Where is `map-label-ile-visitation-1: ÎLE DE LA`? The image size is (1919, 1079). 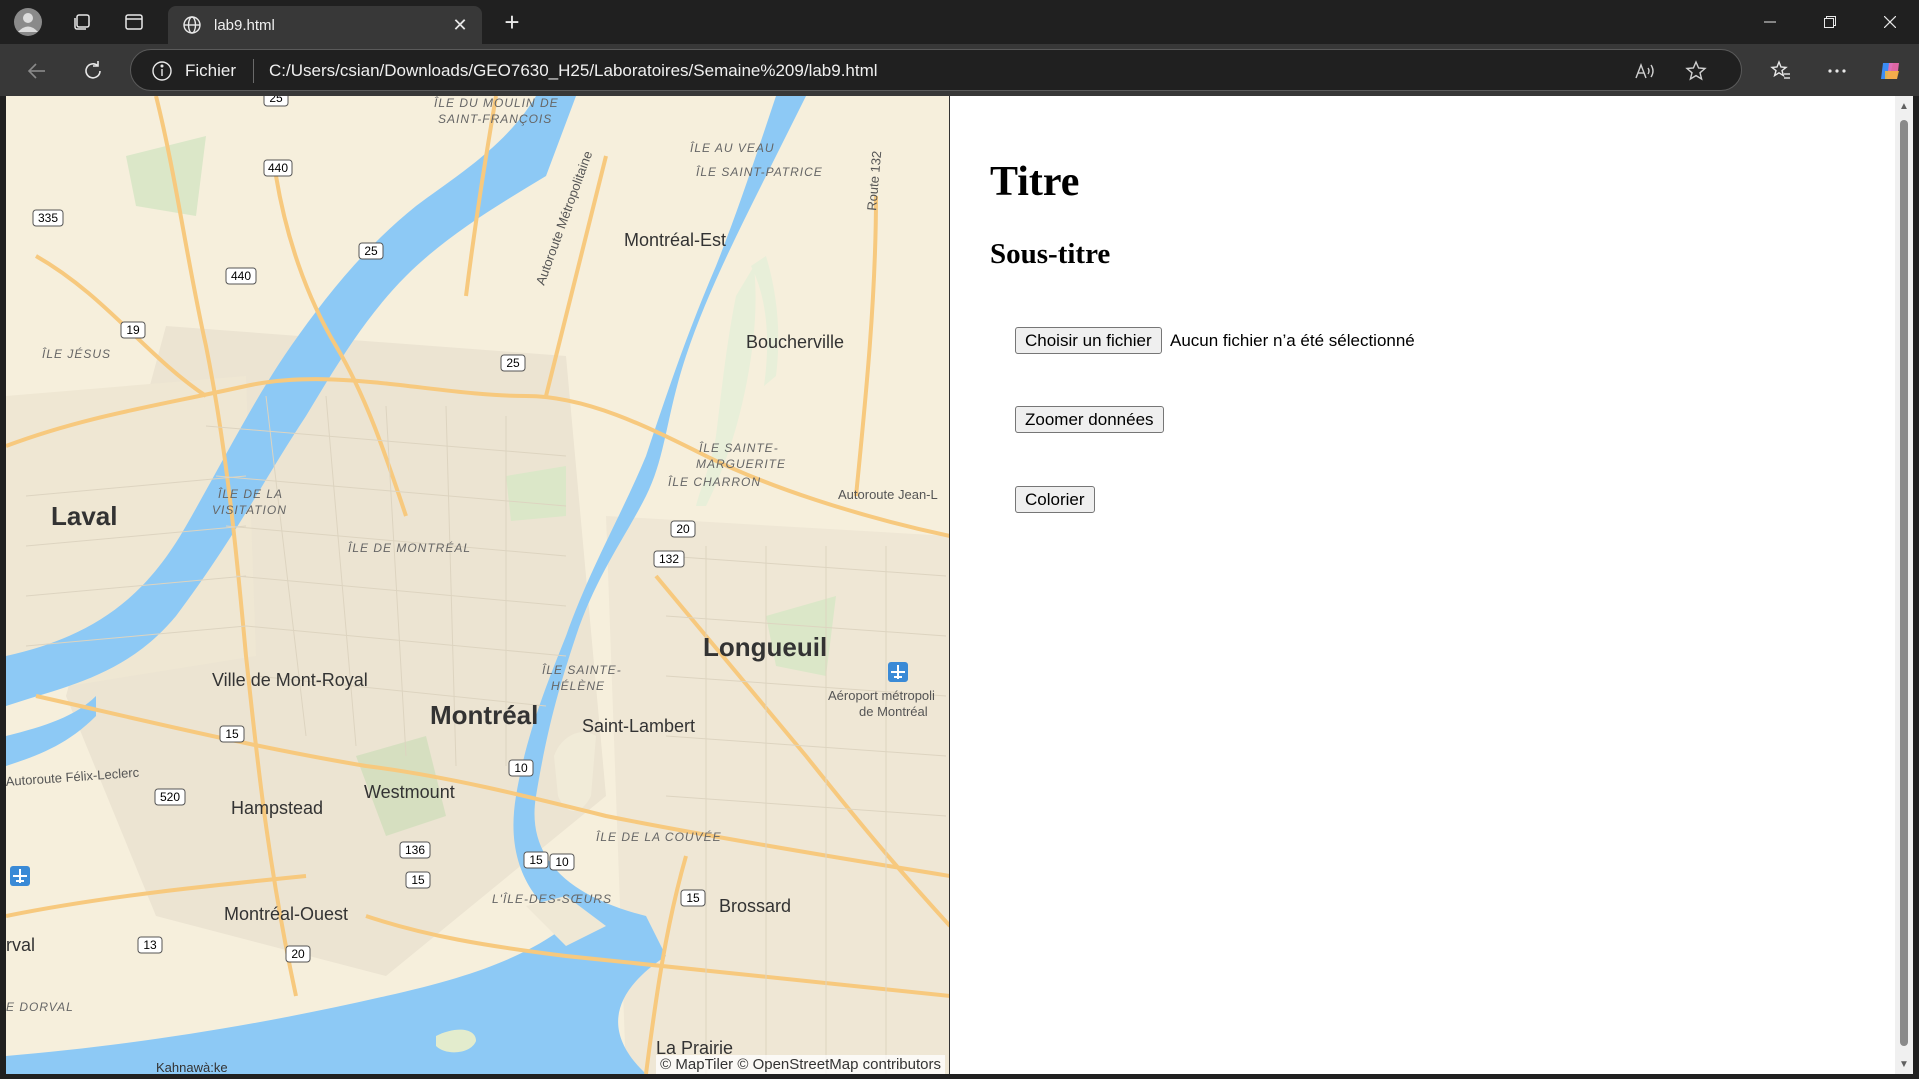 map-label-ile-visitation-1: ÎLE DE LA is located at coordinates (250, 493).